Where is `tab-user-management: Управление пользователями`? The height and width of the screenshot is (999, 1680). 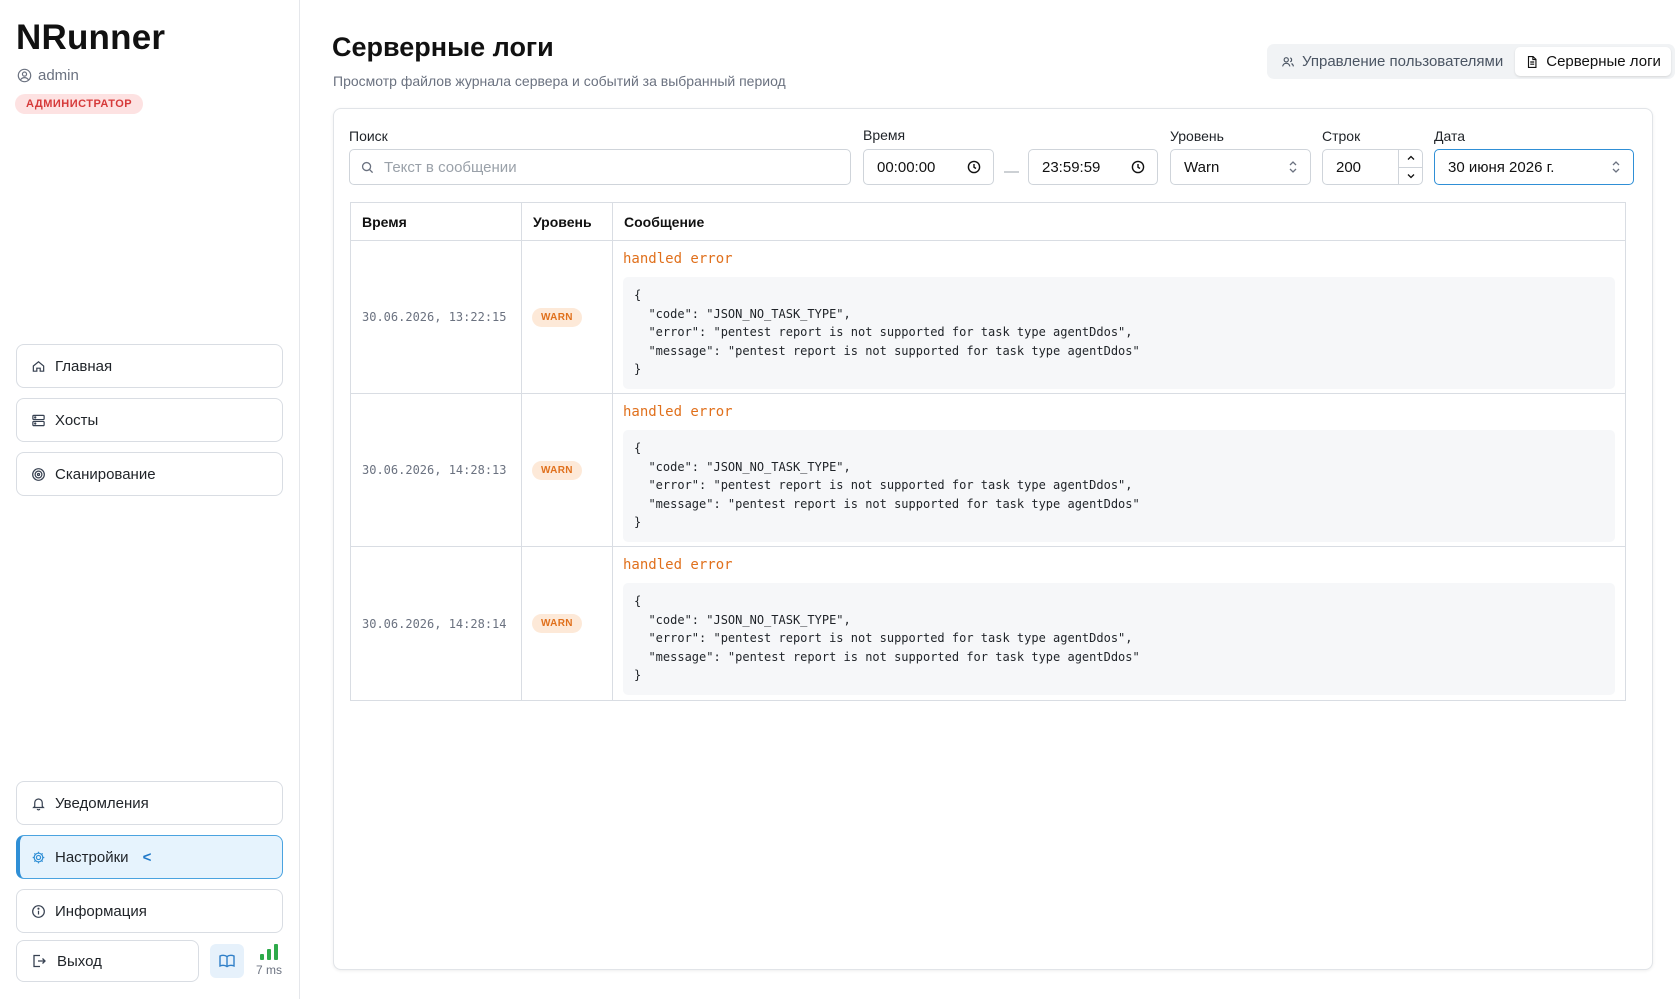 tab-user-management: Управление пользователями is located at coordinates (1392, 61).